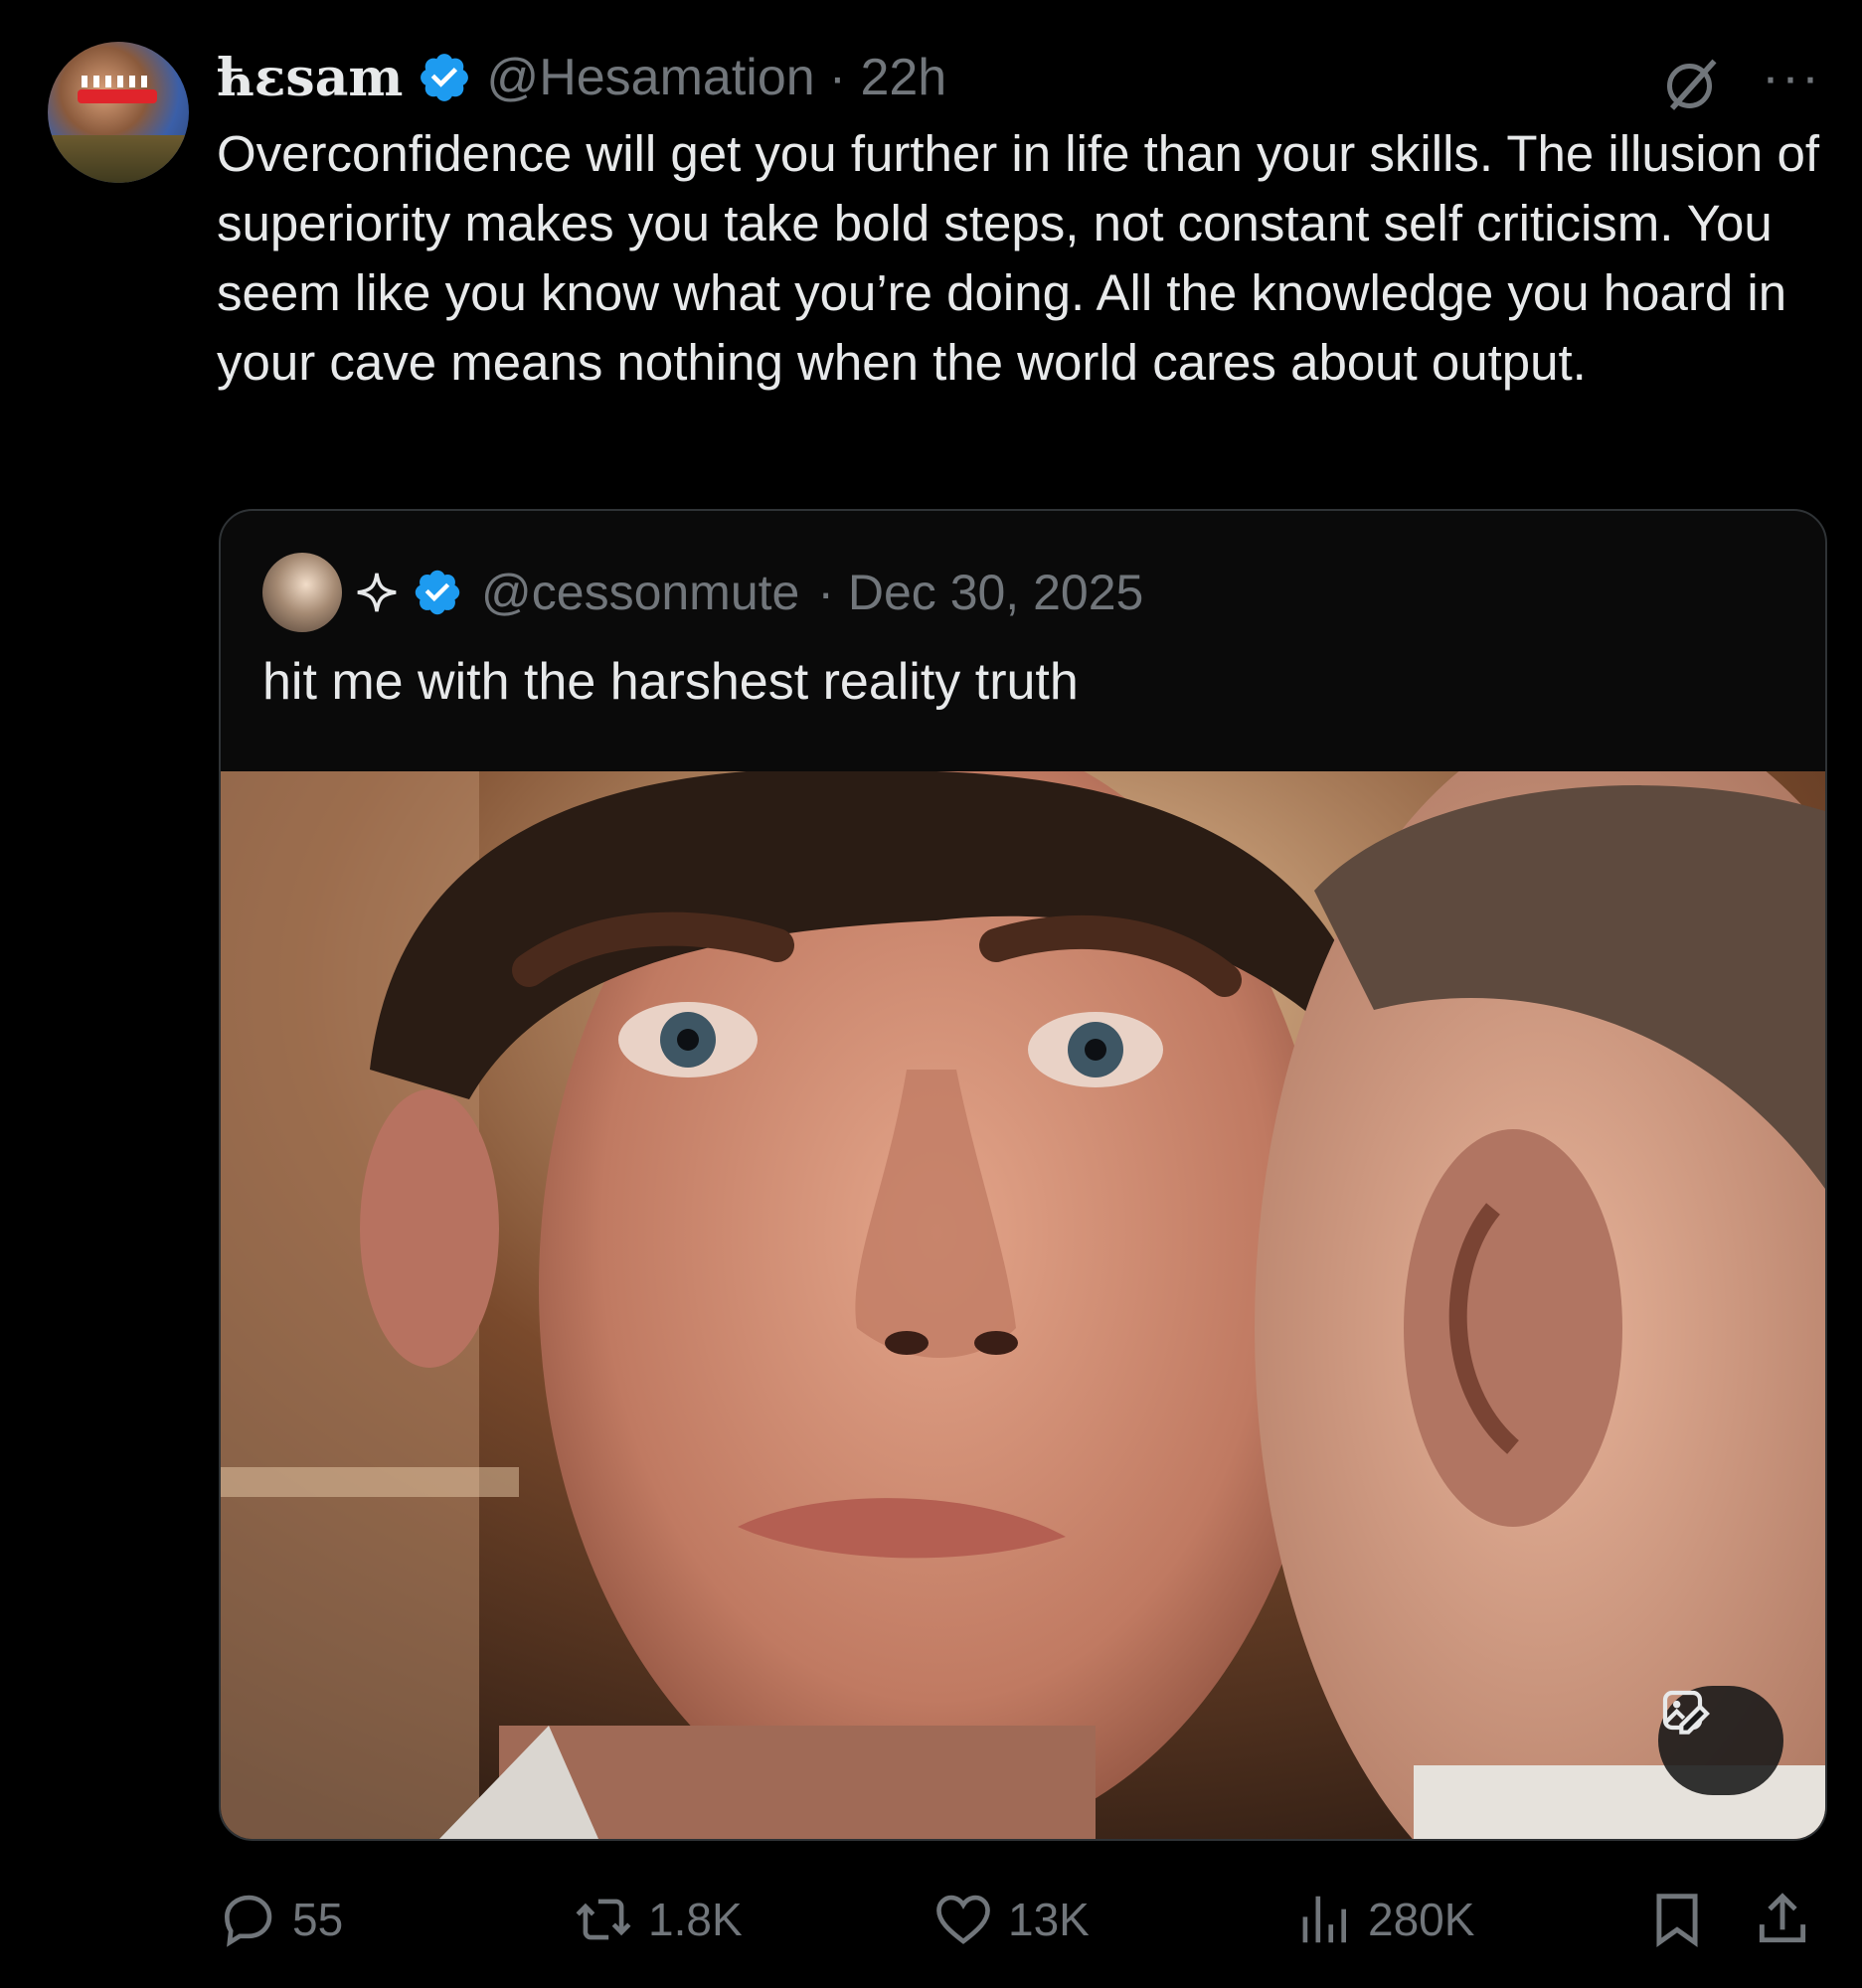 The height and width of the screenshot is (1988, 1862). I want to click on quoted-tweet-text: hit me with the harshest reality truth, so click(671, 682).